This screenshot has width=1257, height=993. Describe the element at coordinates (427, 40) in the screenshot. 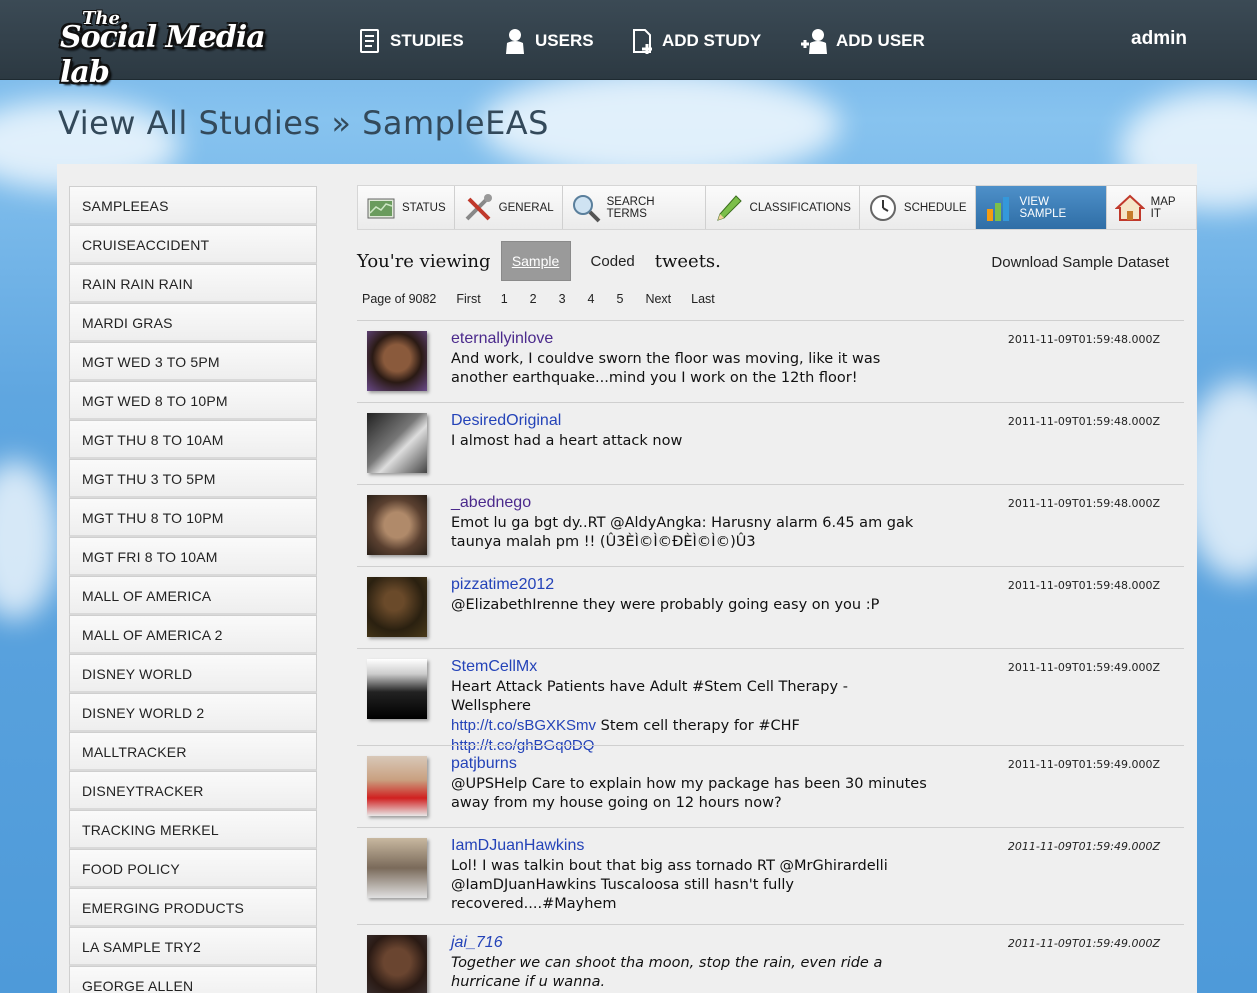

I see `nav-studies-label: STUDIES` at that location.